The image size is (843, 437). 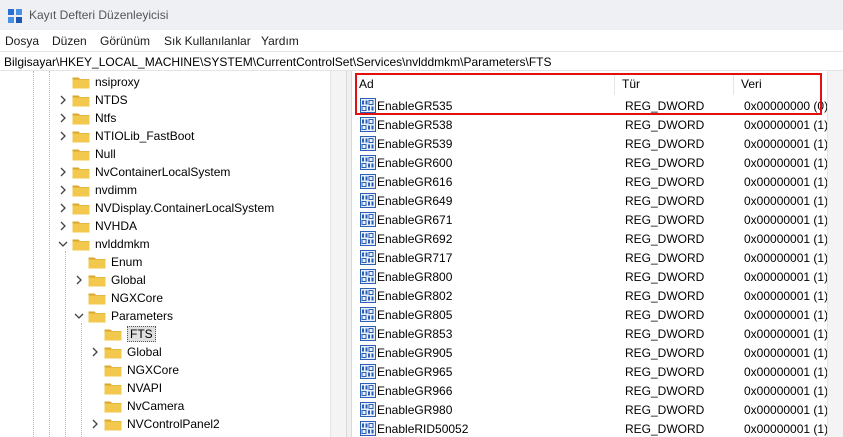 I want to click on value-row: EnableGR539 REG_DWORD 0x00000001 (1), so click(x=597, y=144).